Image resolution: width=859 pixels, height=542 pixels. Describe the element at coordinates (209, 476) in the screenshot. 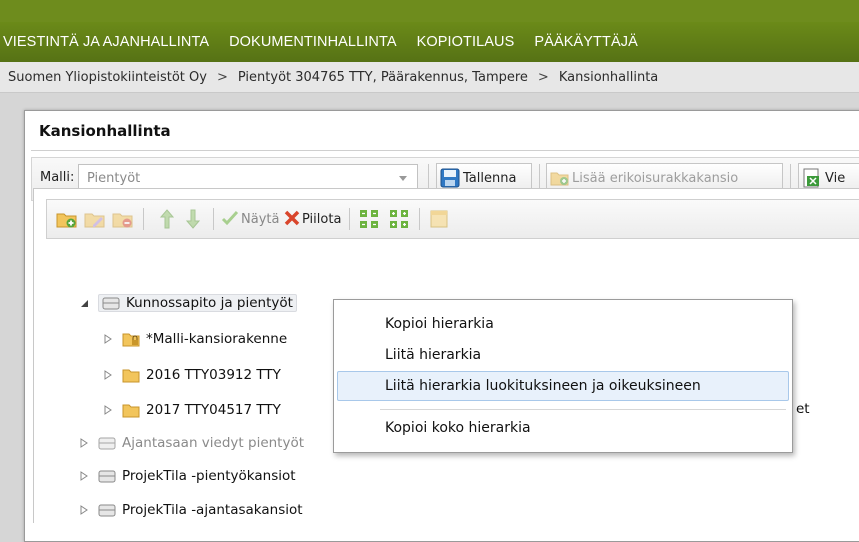

I see `tree-item-label: ProjekTila -pientyökansiot` at that location.